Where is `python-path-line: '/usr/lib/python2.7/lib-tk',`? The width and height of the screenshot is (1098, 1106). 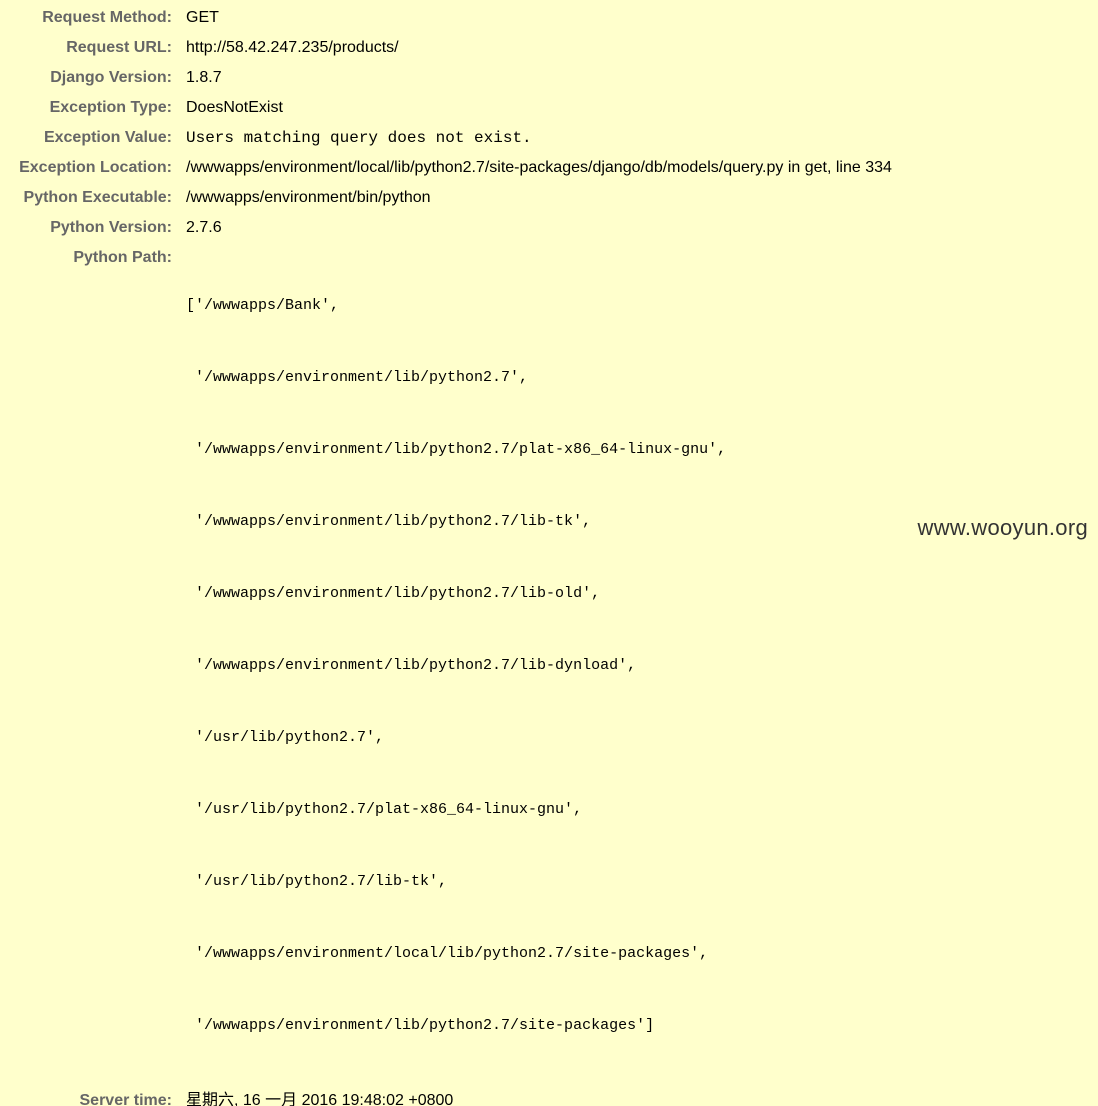 python-path-line: '/usr/lib/python2.7/lib-tk', is located at coordinates (317, 881).